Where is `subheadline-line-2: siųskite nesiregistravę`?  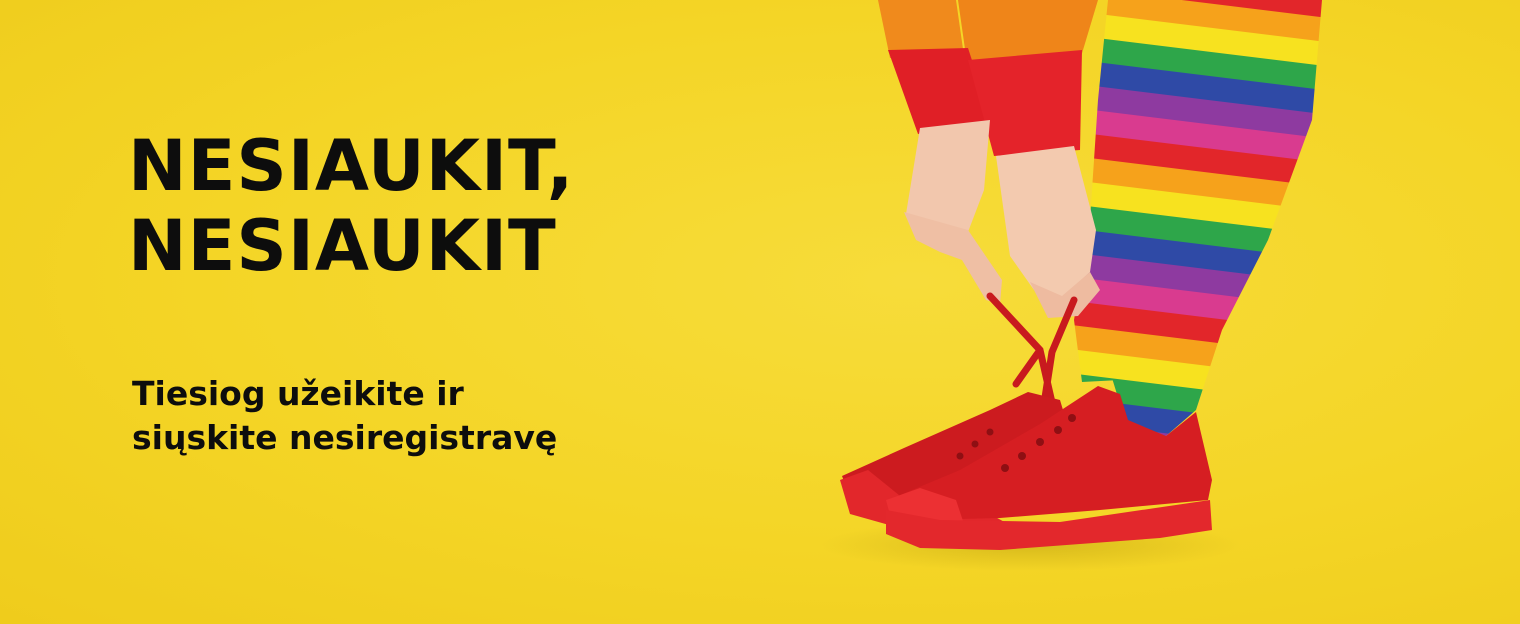 subheadline-line-2: siųskite nesiregistravę is located at coordinates (345, 437).